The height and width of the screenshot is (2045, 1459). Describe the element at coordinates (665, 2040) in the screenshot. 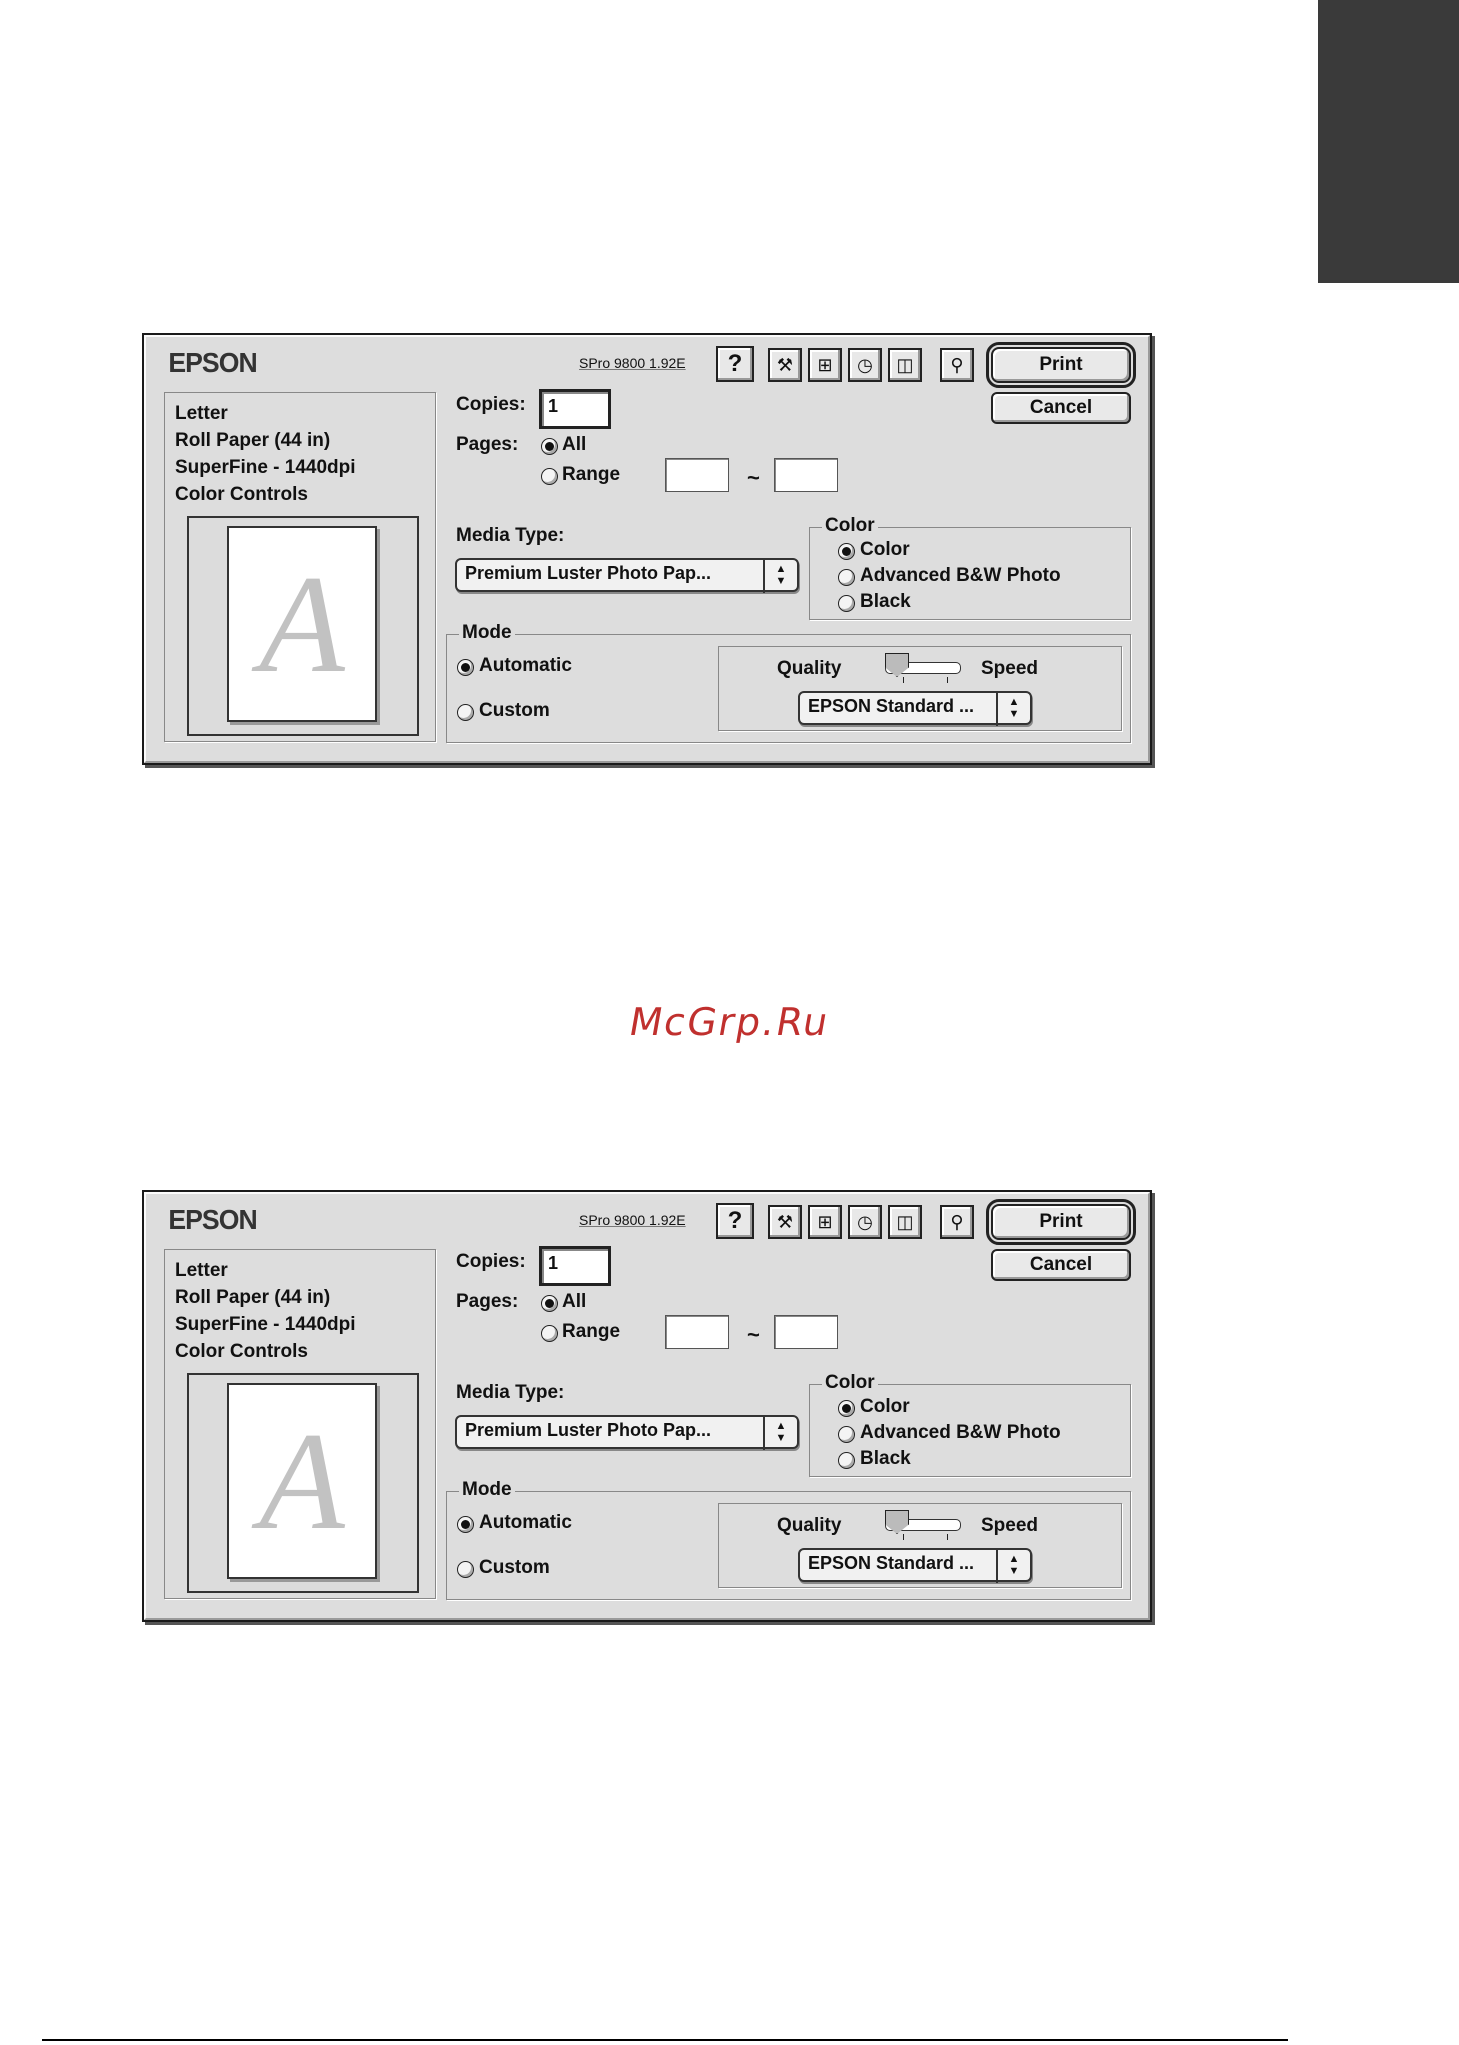

I see `footer-rule` at that location.